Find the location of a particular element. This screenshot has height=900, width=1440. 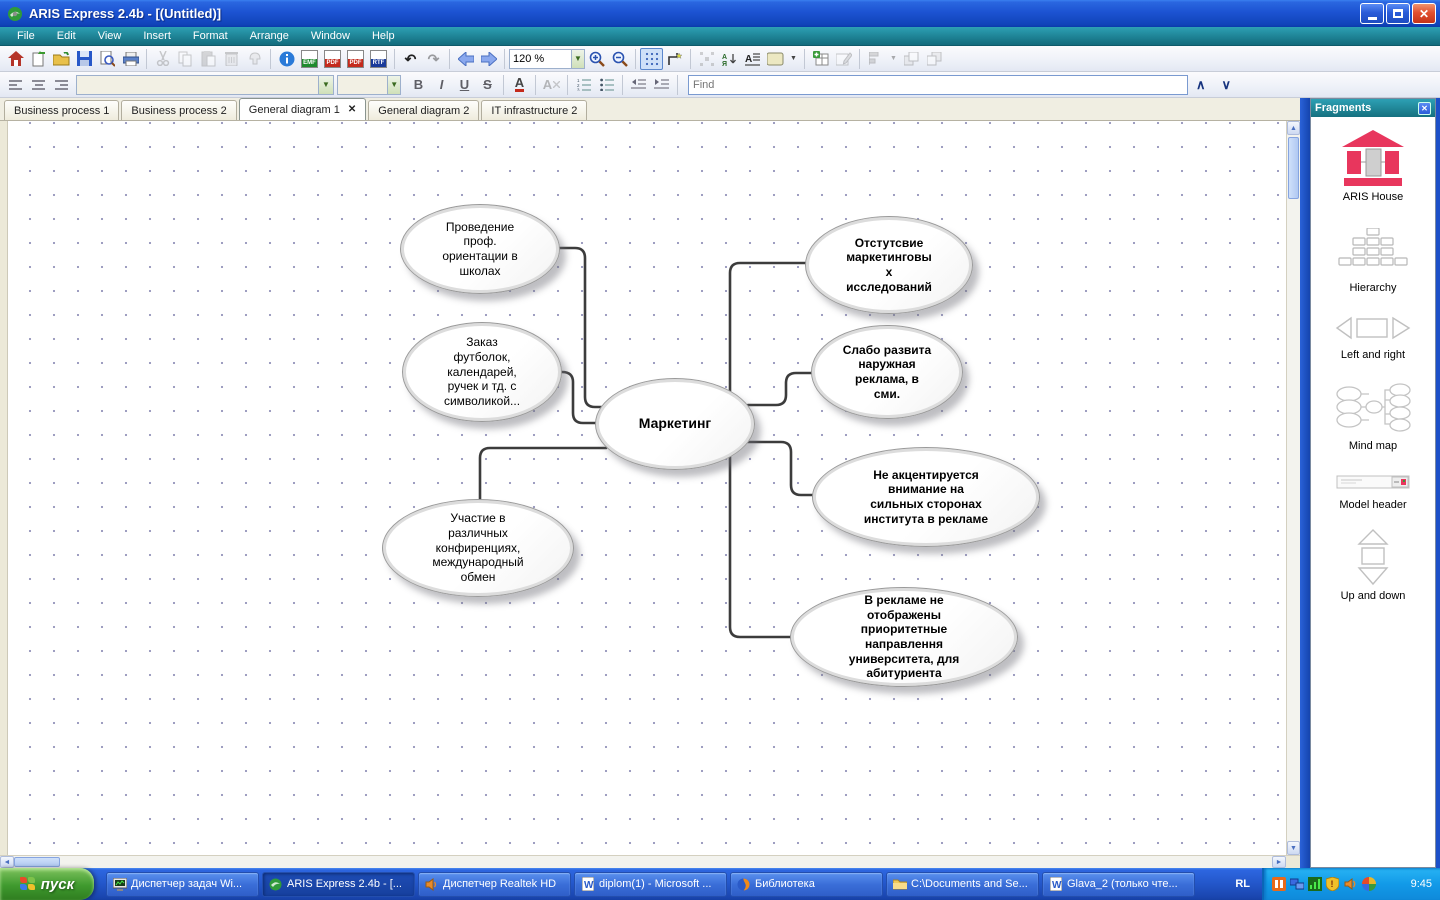

strikethrough-button: S is located at coordinates (487, 85).